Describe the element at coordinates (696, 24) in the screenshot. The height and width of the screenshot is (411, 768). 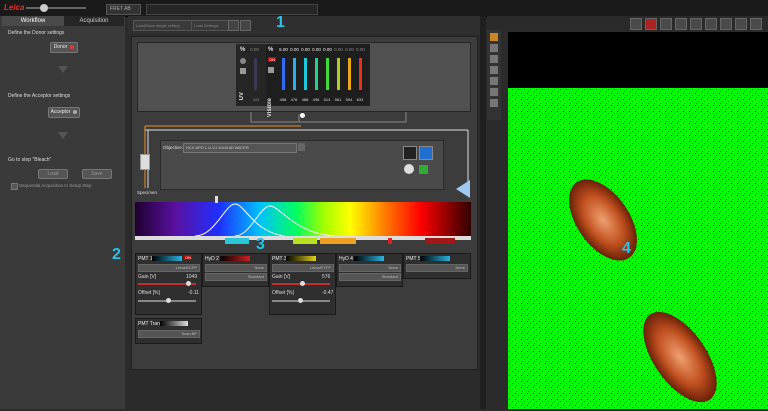
I see `zoom-icon` at that location.